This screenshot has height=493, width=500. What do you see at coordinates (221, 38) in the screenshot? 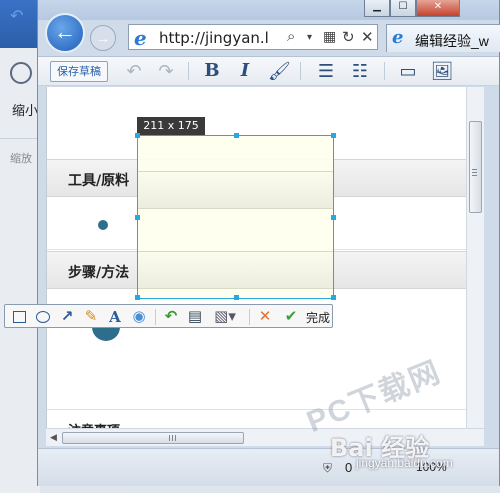
I see `address-url: http://jingyan.l` at bounding box center [221, 38].